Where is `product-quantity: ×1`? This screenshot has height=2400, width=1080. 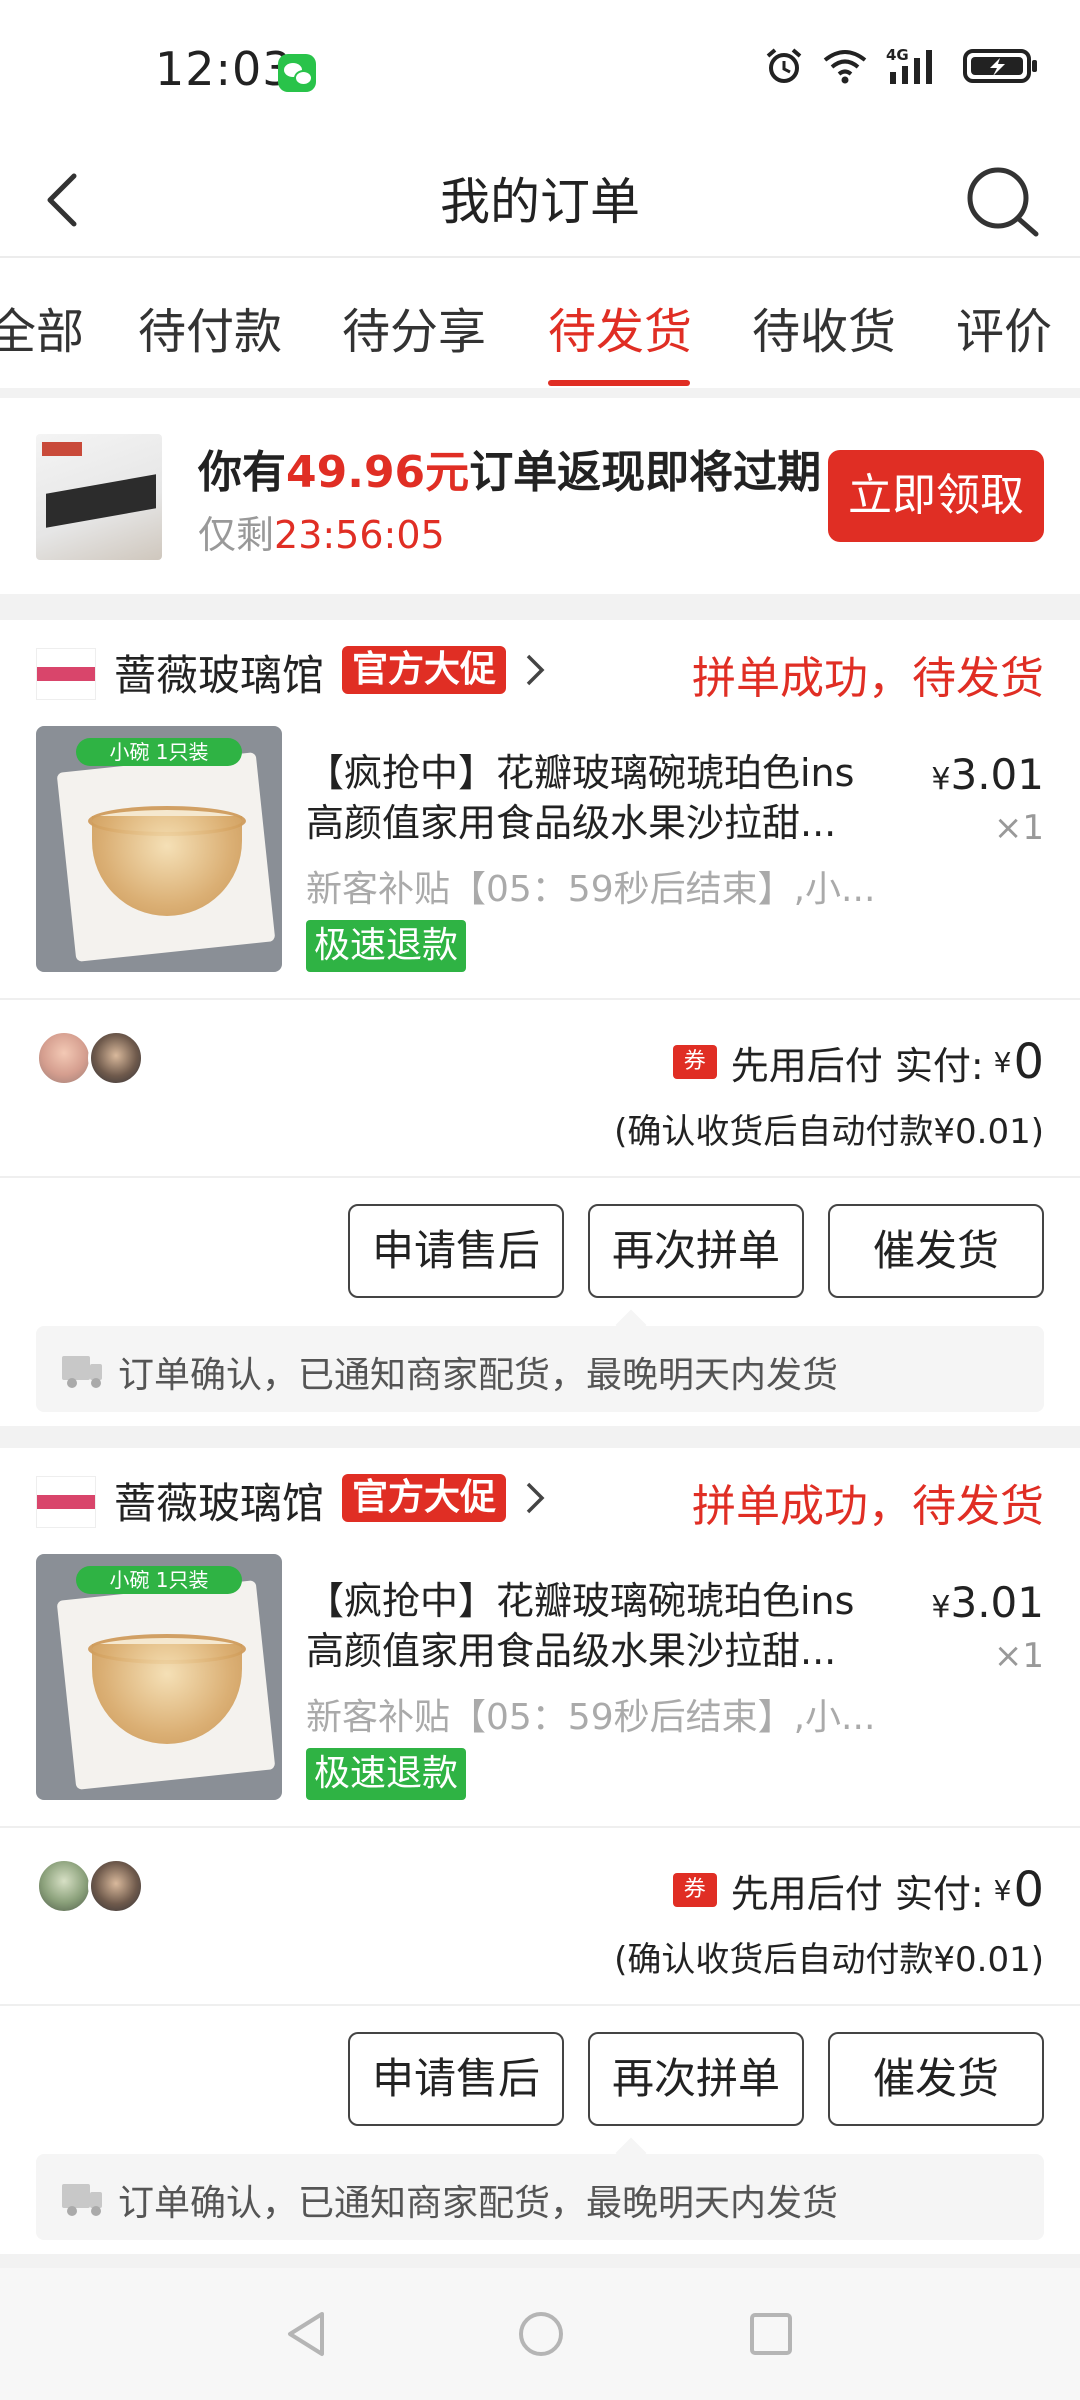 product-quantity: ×1 is located at coordinates (1018, 1656).